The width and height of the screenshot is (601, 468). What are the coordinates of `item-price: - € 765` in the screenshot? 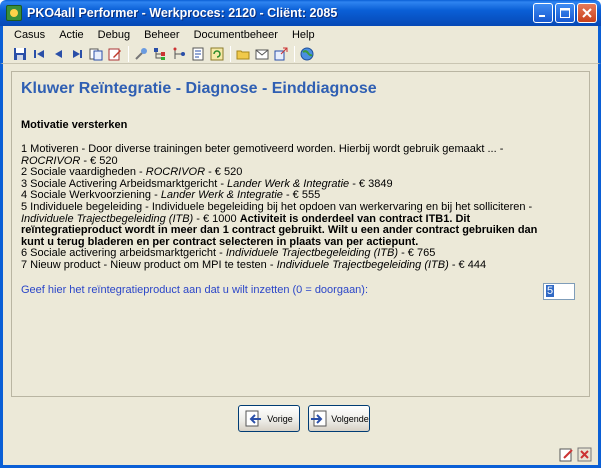 It's located at (417, 253).